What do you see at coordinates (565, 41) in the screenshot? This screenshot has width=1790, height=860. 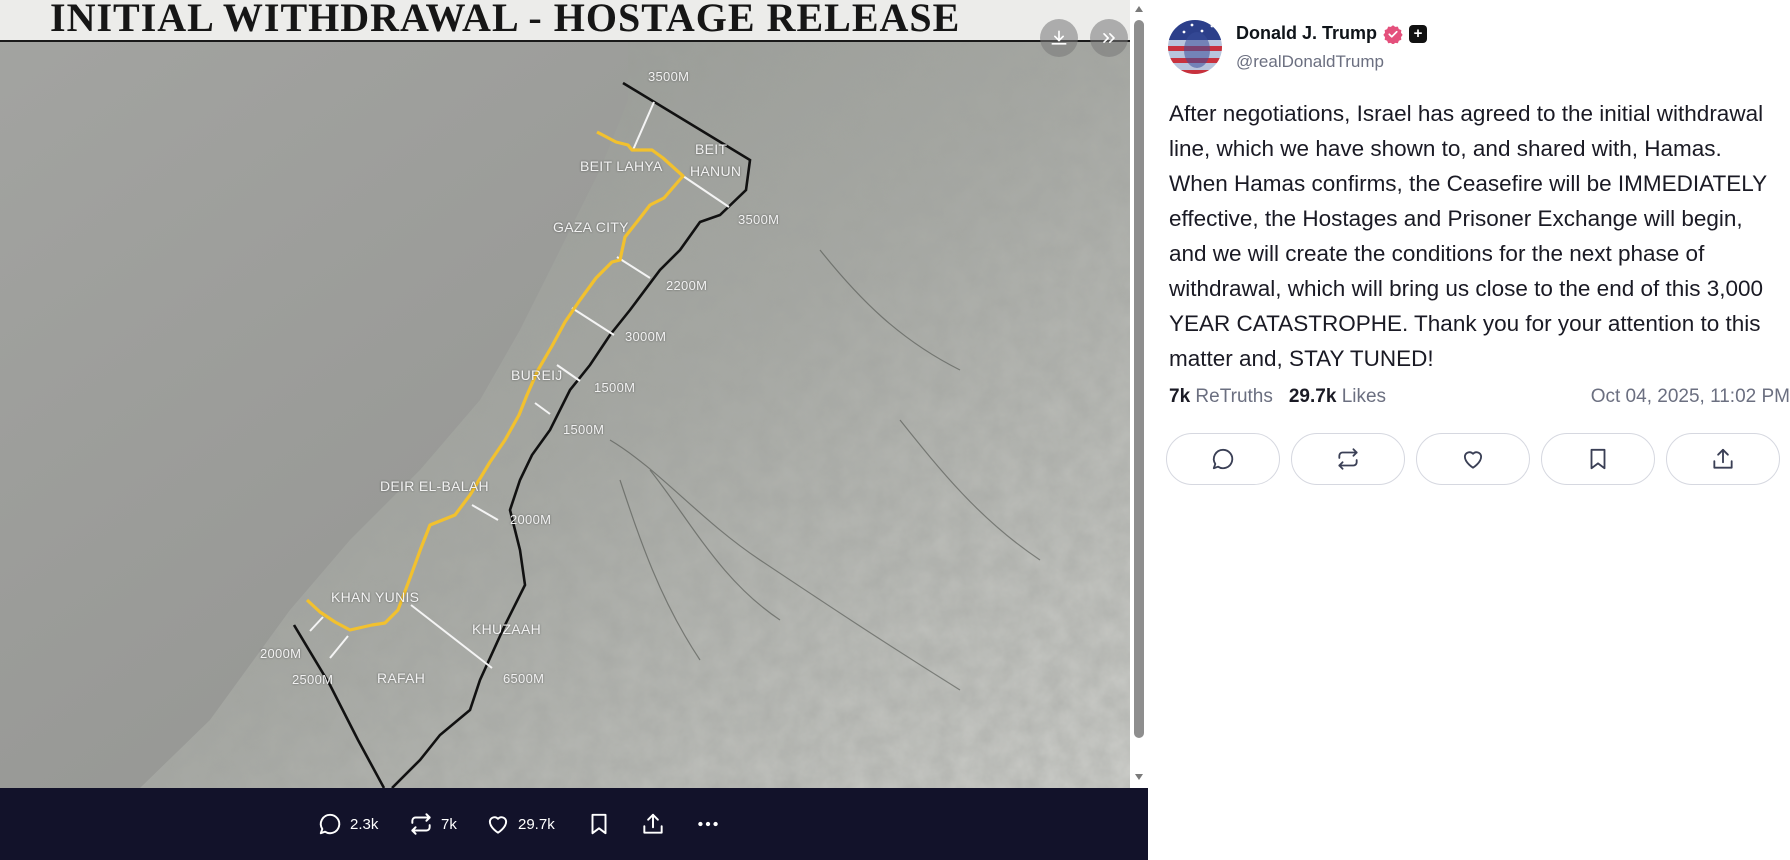 I see `title-rule` at bounding box center [565, 41].